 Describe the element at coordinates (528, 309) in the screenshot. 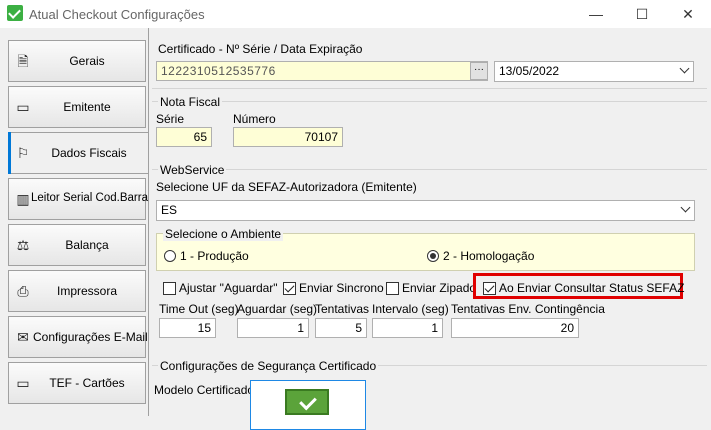

I see `contingencia-label: Tentativas Env. Contingência` at that location.